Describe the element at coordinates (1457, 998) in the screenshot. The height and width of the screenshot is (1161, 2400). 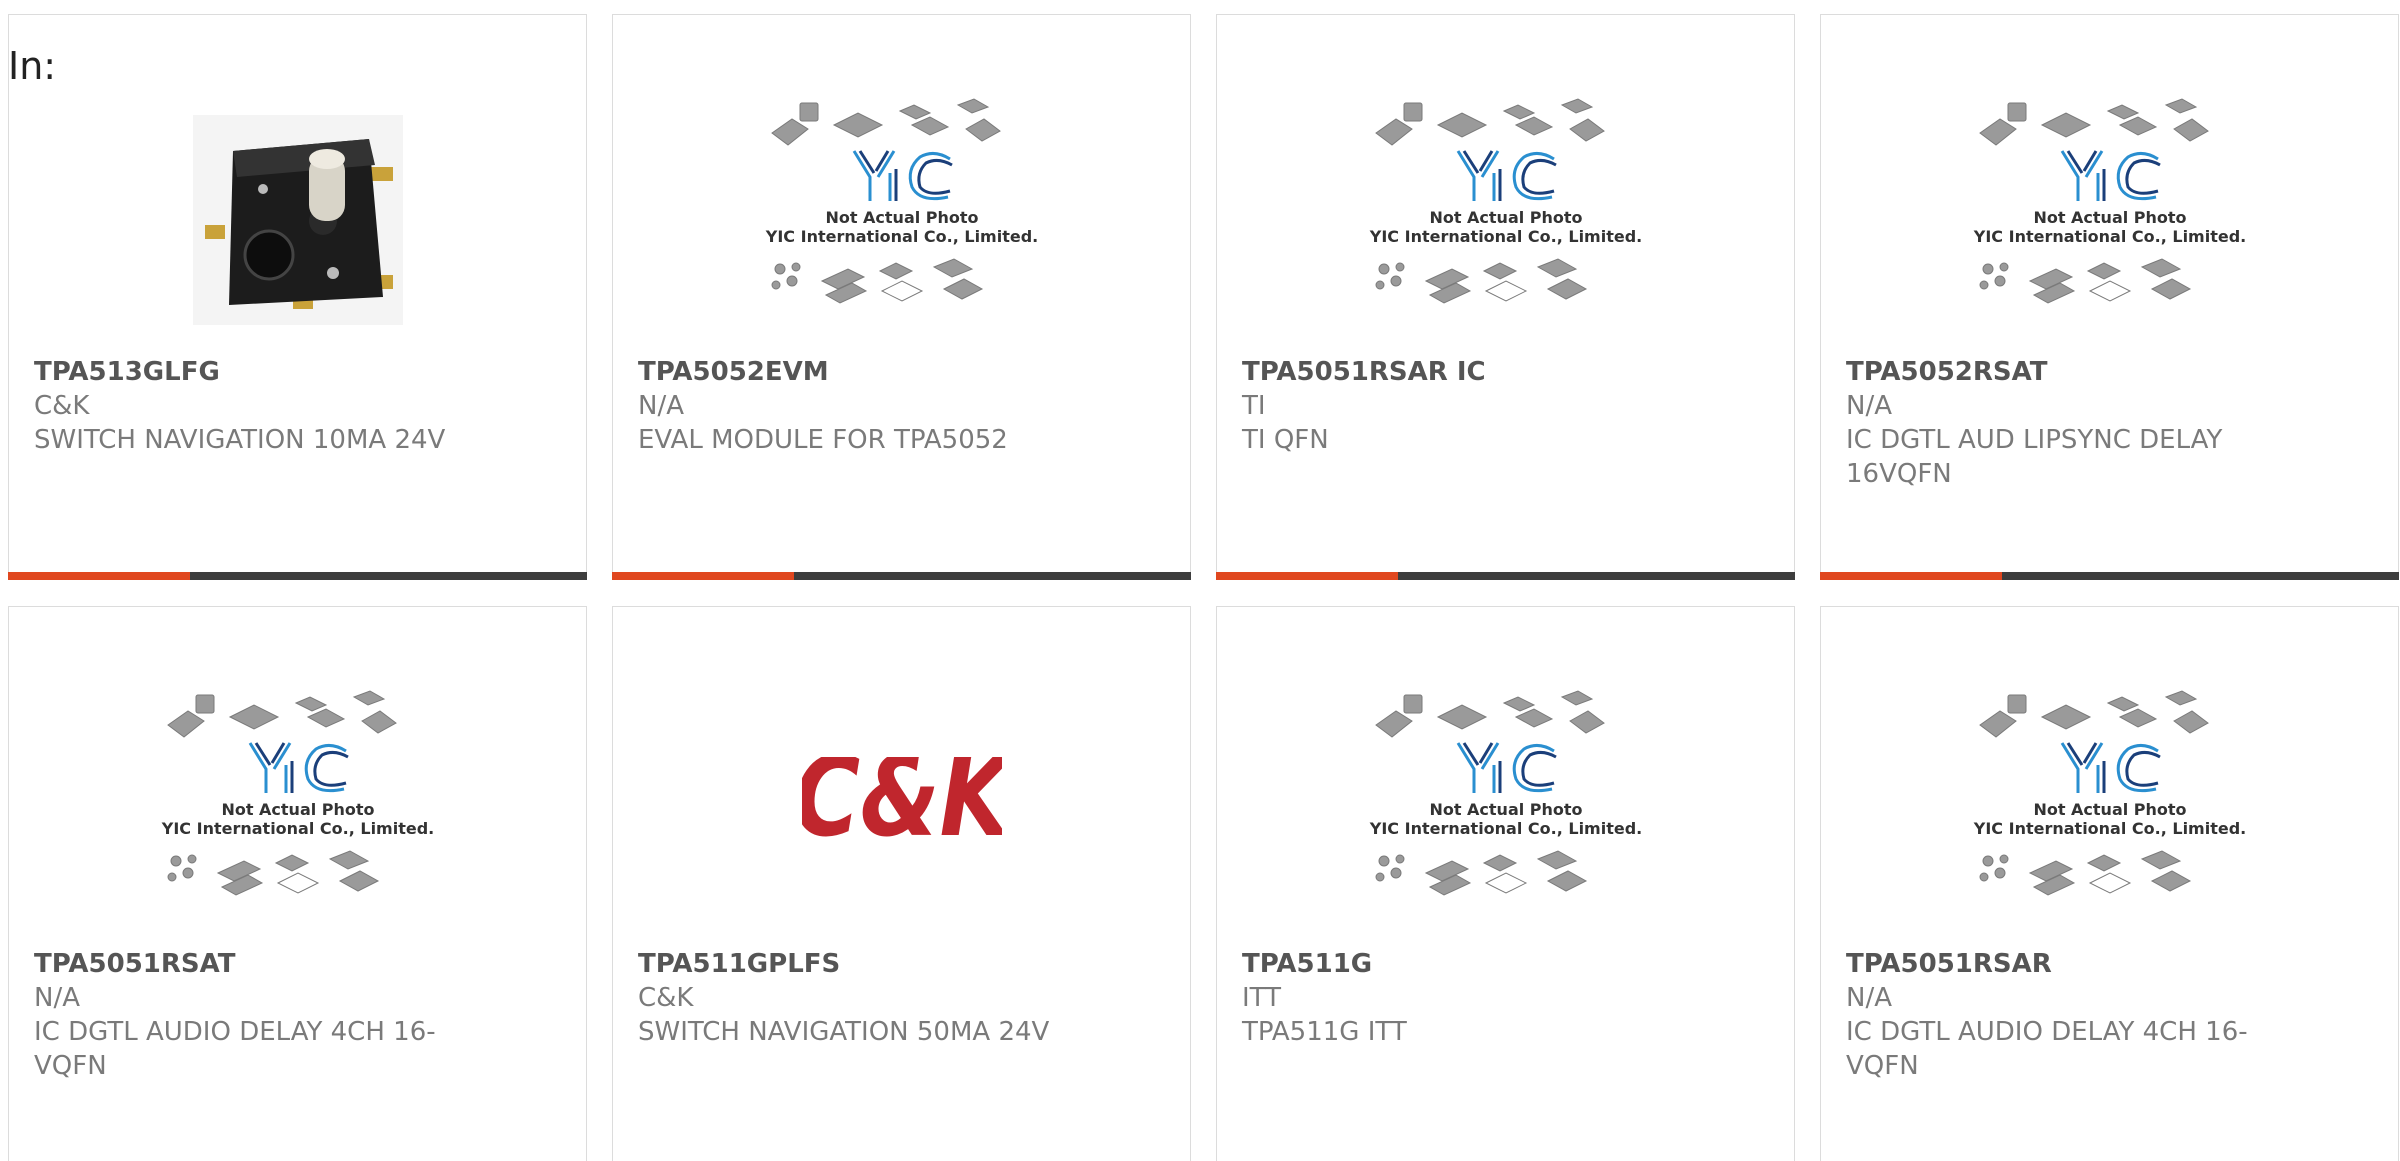
I see `product-info: TPA511G ITT TPA511G ITT` at that location.